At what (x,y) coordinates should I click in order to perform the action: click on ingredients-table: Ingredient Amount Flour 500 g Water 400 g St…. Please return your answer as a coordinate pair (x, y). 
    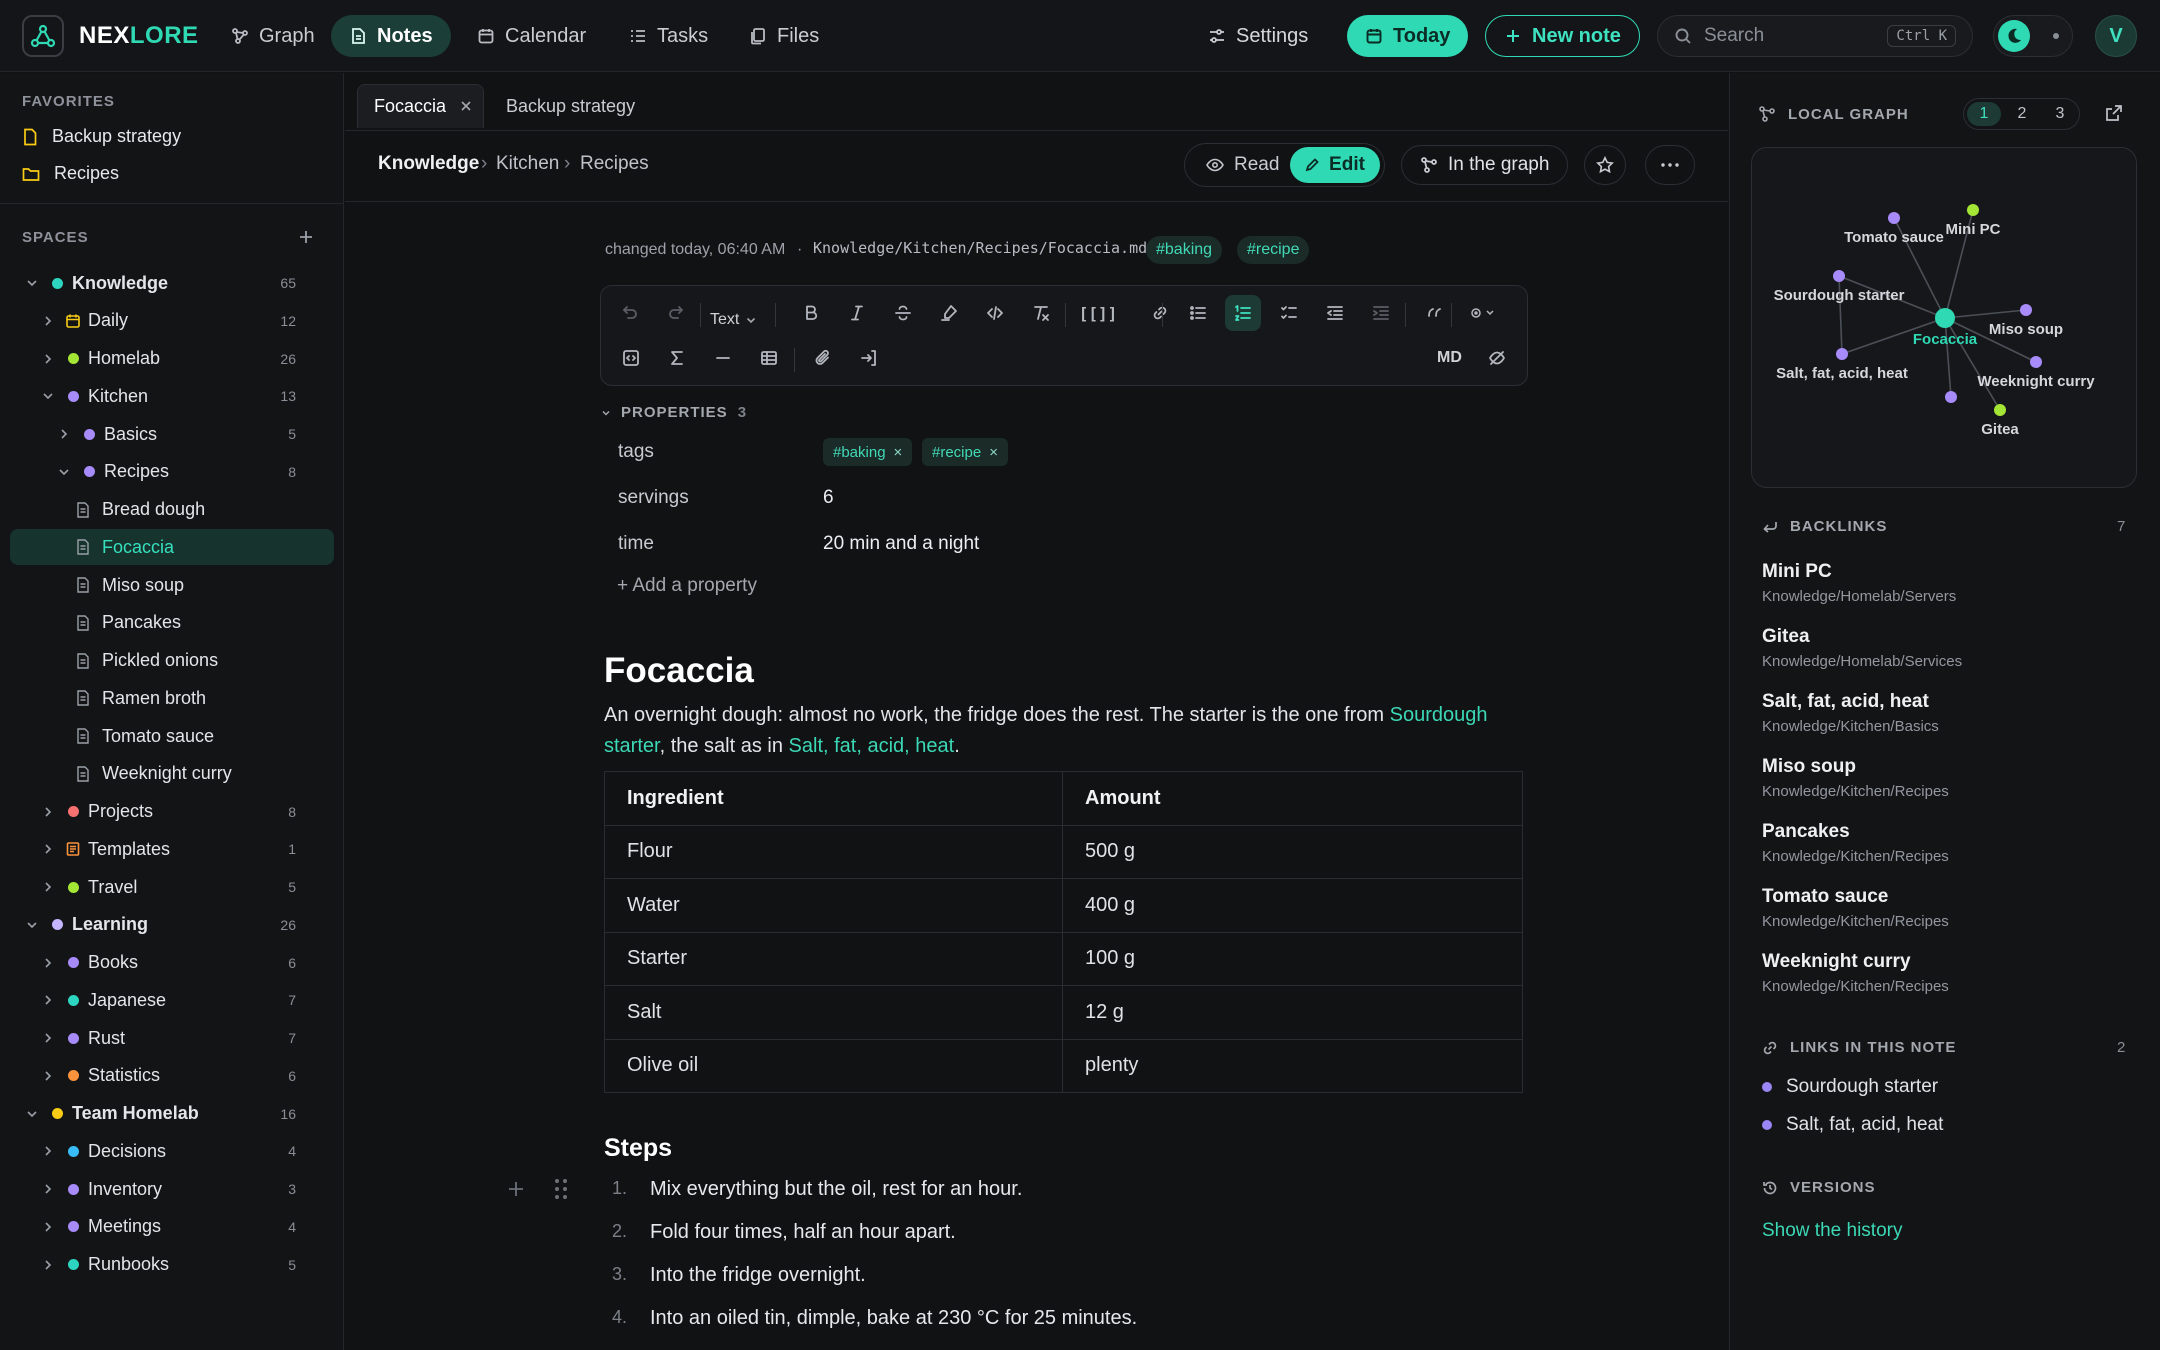
    Looking at the image, I should click on (1063, 932).